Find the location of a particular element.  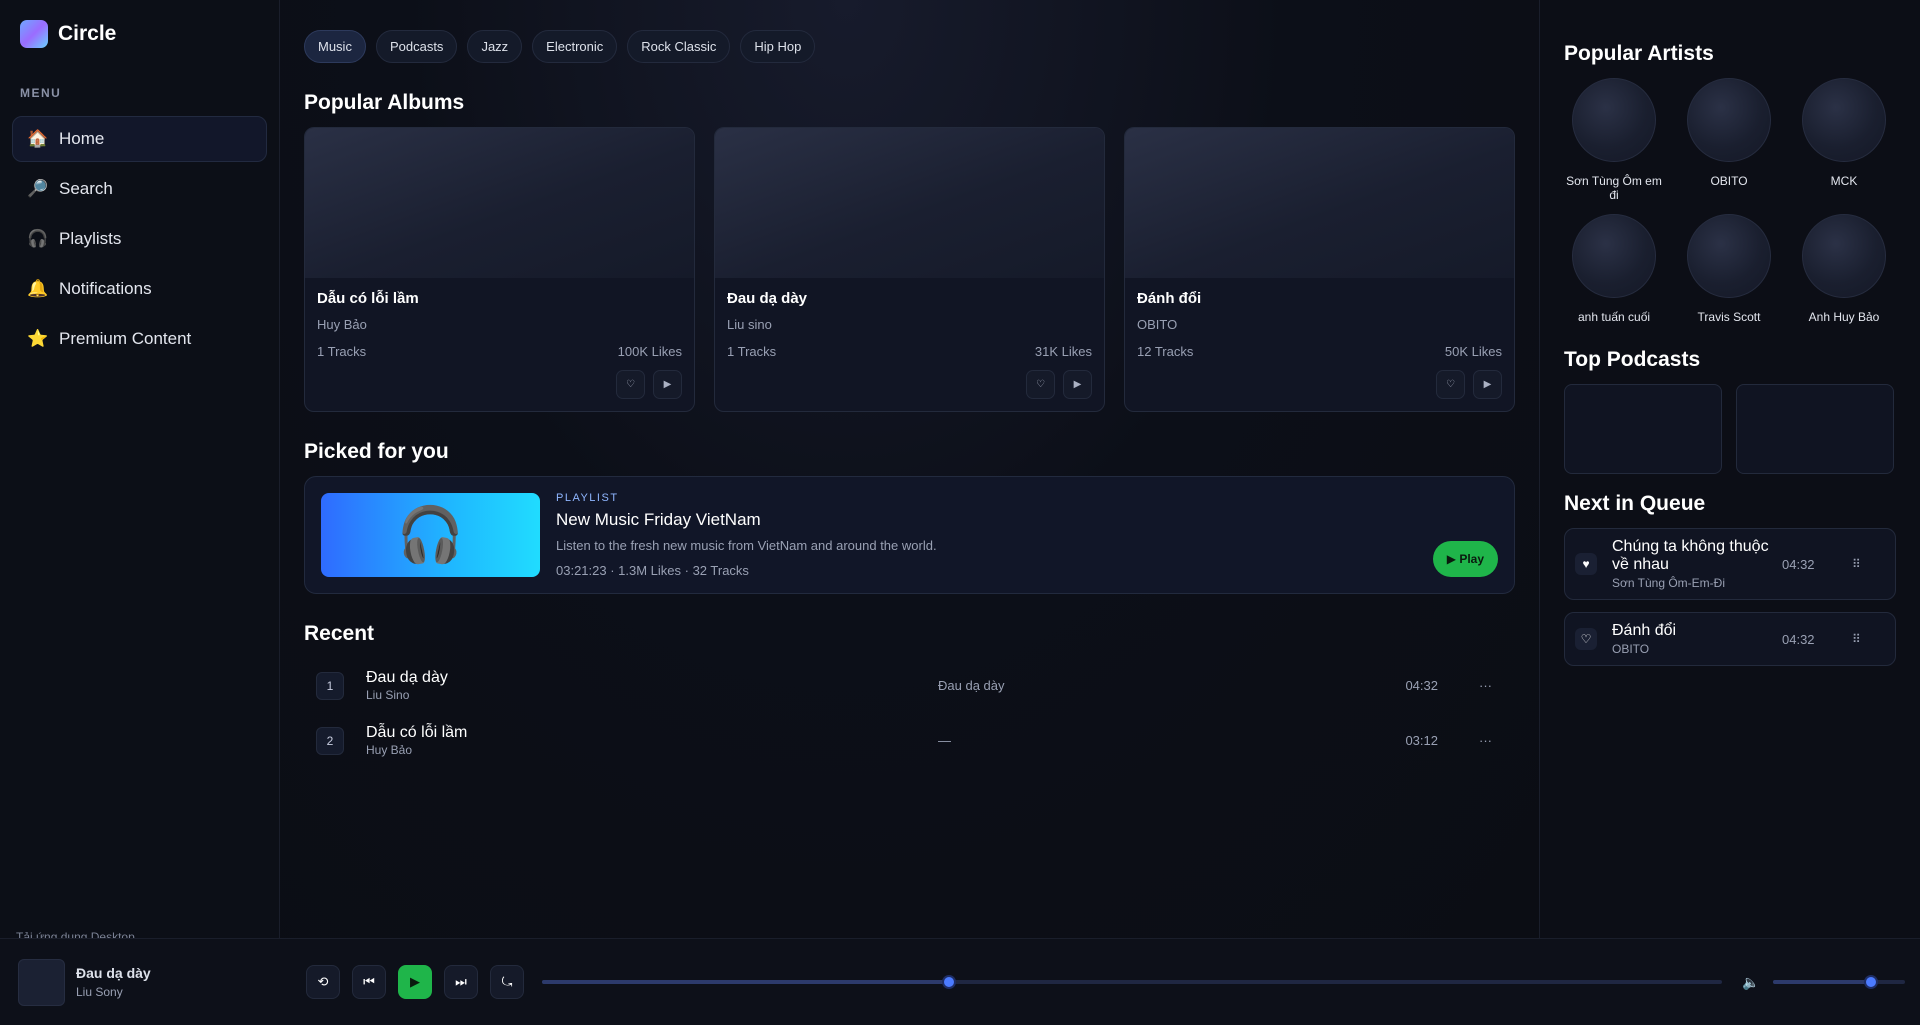

volume-handle is located at coordinates (1871, 982).